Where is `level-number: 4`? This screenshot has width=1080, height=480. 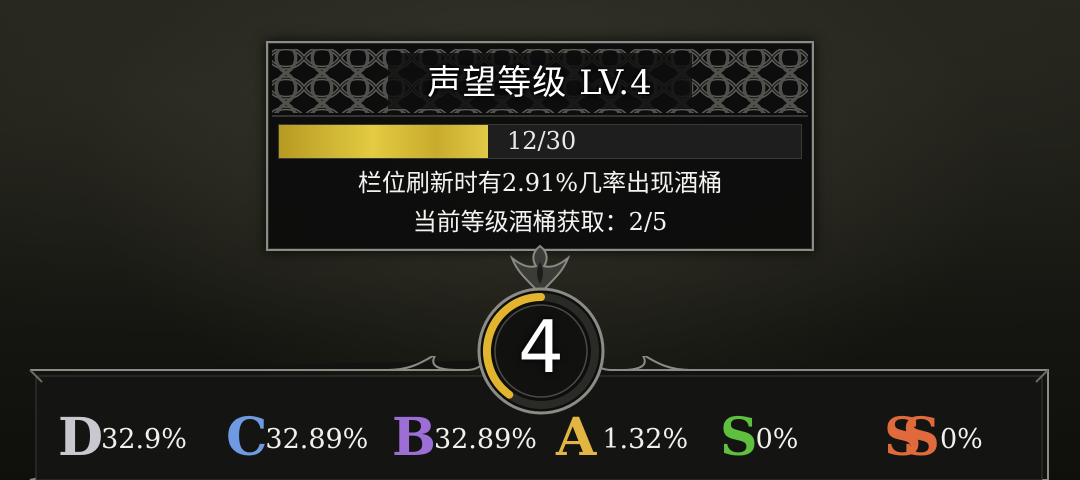
level-number: 4 is located at coordinates (541, 347).